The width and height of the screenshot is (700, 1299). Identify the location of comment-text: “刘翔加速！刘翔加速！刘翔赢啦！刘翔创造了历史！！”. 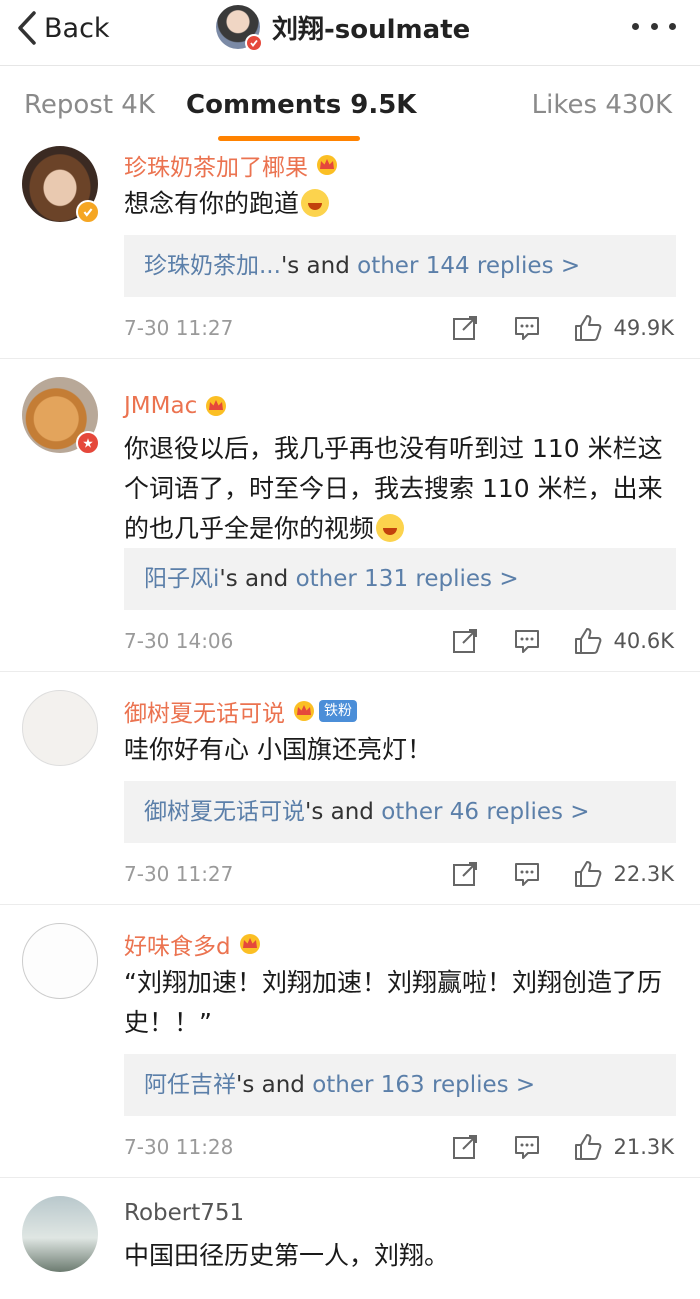
(397, 1003).